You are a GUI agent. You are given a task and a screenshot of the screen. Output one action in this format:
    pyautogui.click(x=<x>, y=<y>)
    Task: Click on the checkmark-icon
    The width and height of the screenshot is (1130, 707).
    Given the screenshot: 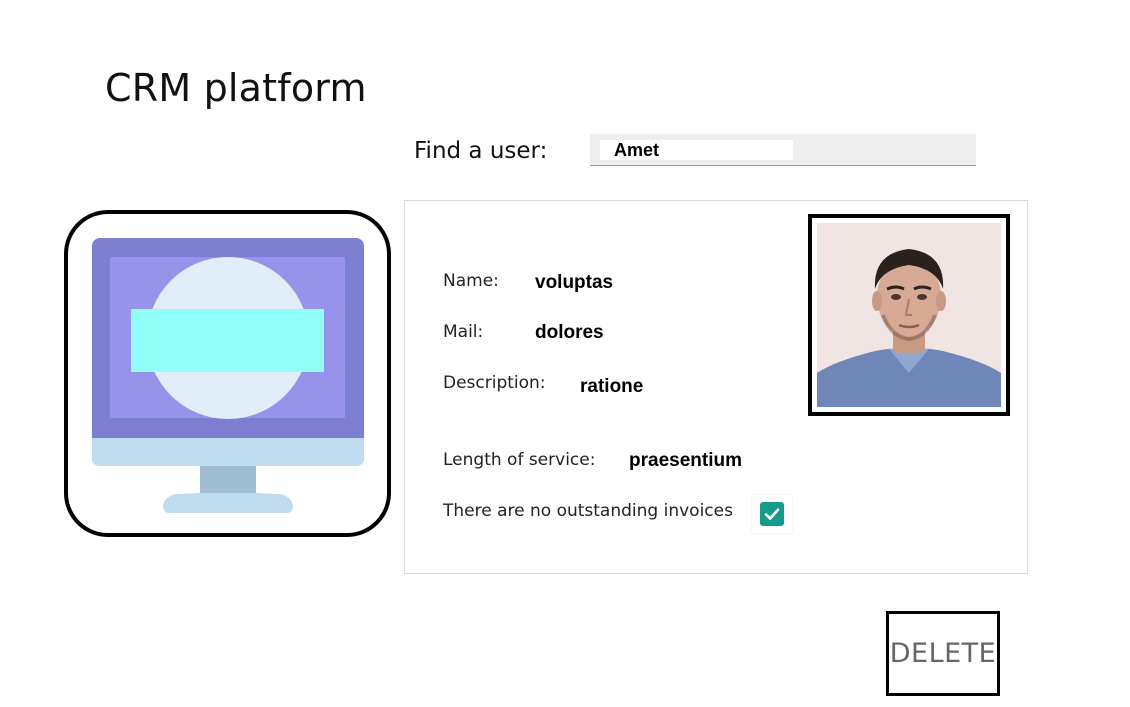 What is the action you would take?
    pyautogui.click(x=772, y=514)
    